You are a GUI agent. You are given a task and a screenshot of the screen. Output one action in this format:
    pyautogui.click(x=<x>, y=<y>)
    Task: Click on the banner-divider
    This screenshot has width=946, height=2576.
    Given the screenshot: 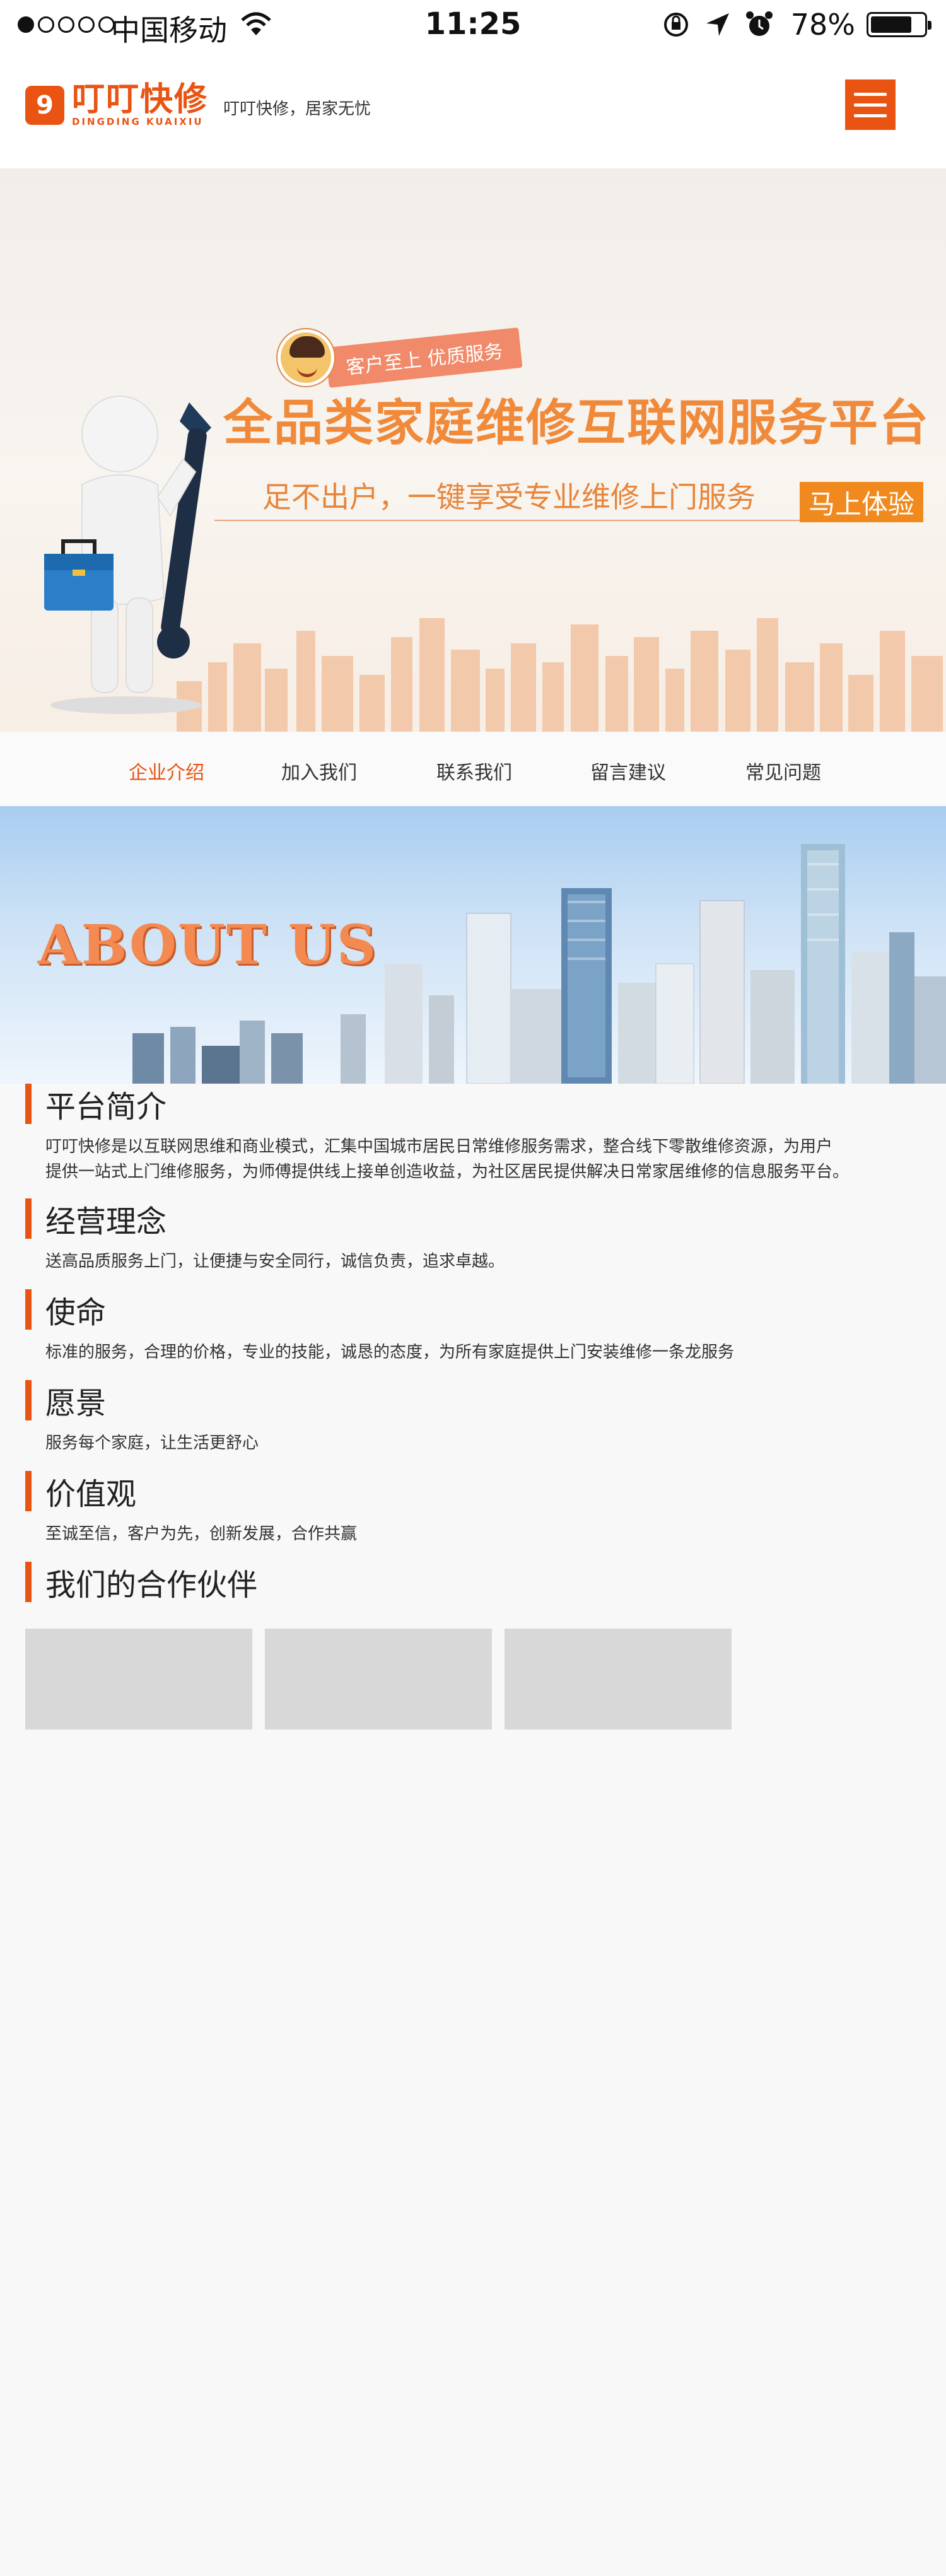 What is the action you would take?
    pyautogui.click(x=508, y=520)
    